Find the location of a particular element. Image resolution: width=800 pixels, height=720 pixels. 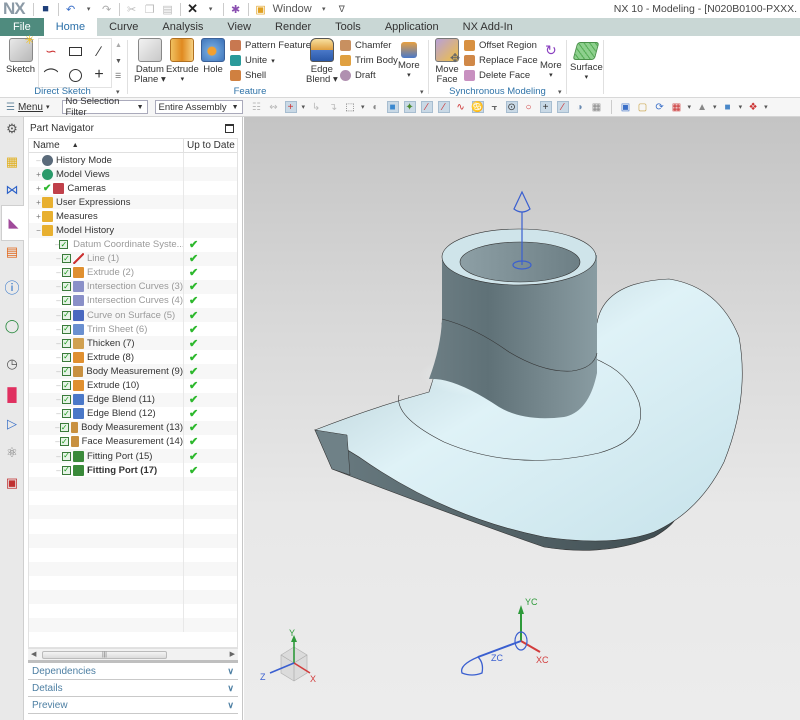

hole-button: Hole is located at coordinates (213, 56).